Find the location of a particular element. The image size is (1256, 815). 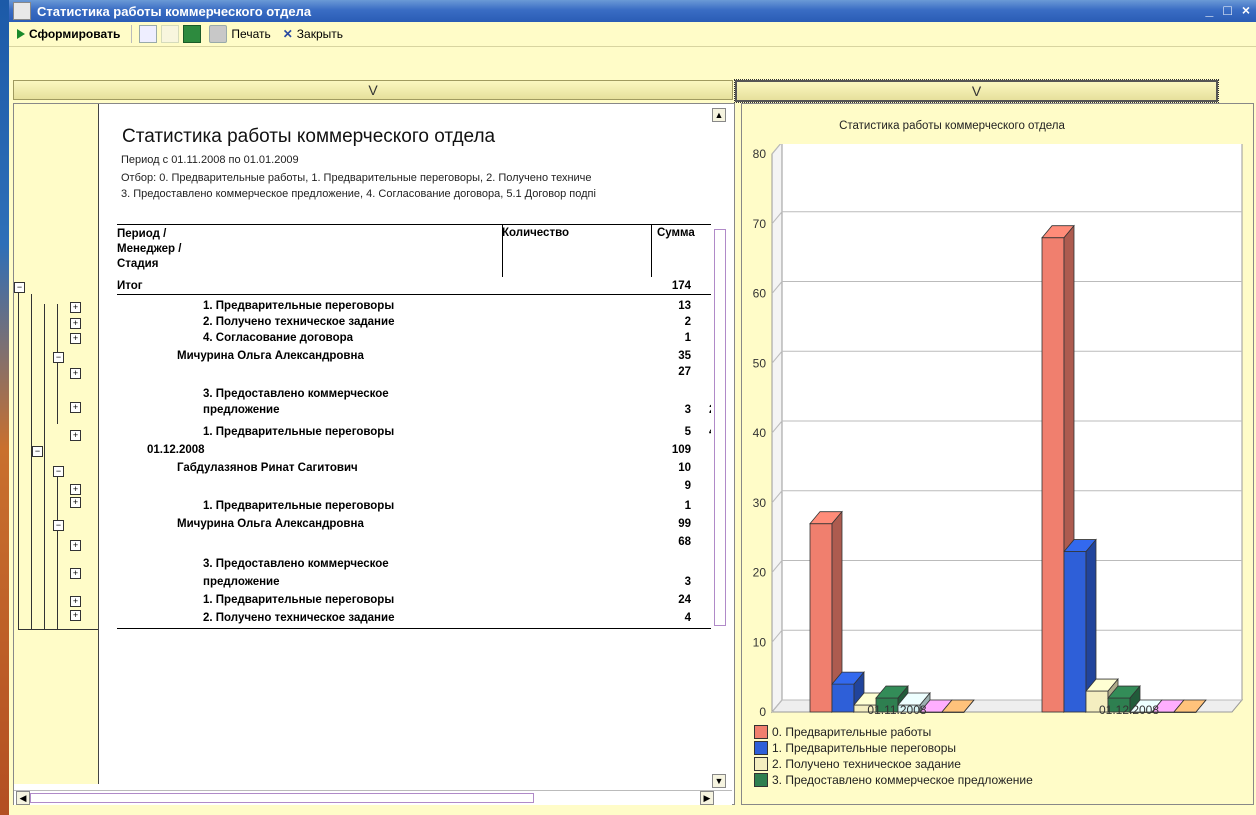

collapse-period-toggle: − is located at coordinates (37, 451).